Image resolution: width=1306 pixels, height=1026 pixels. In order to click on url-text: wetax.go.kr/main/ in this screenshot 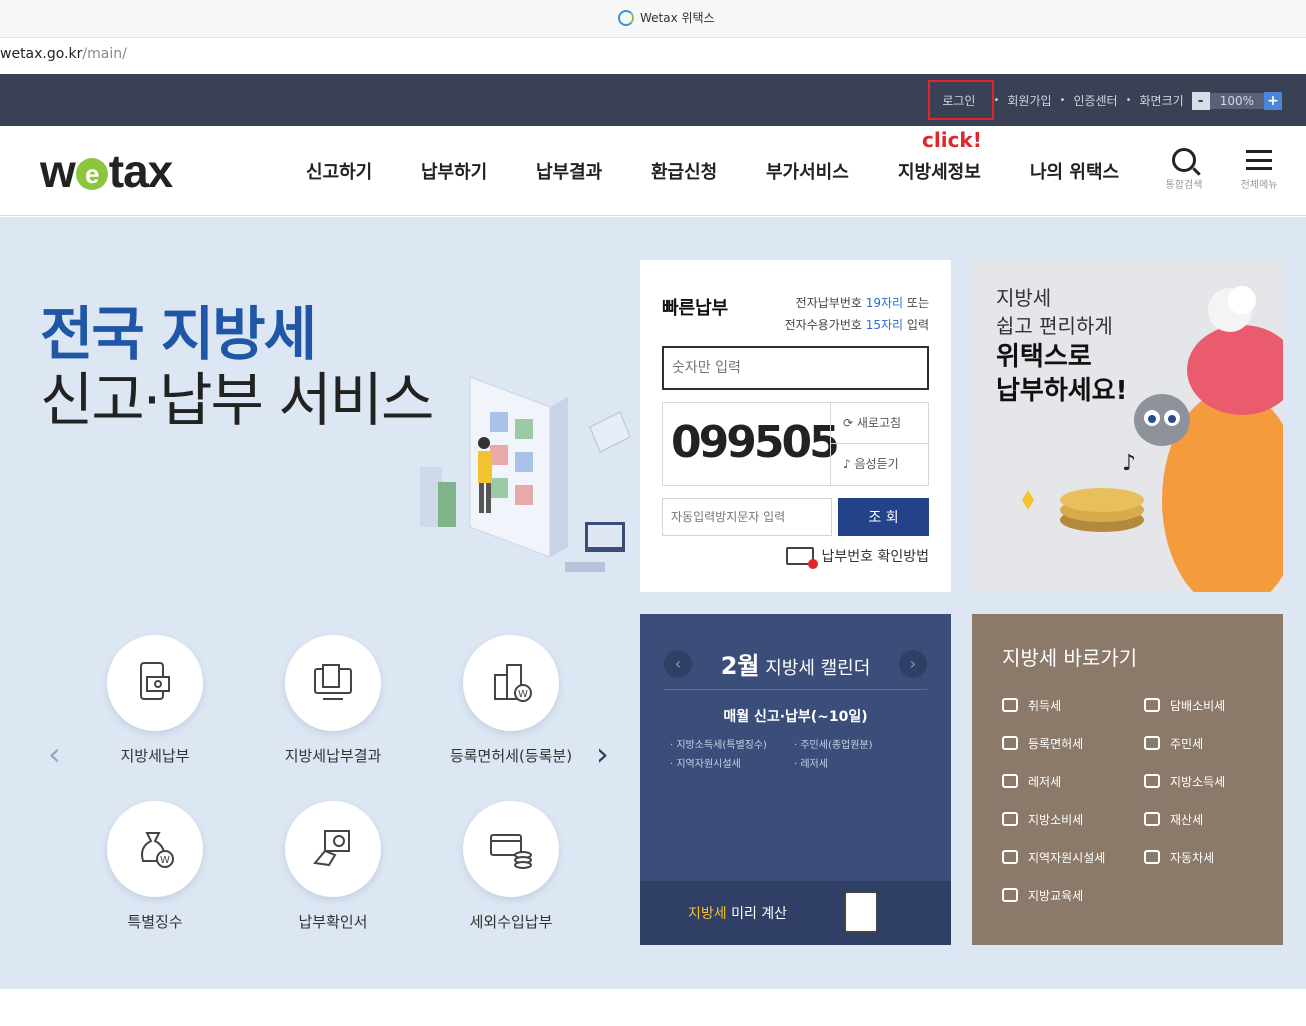, I will do `click(63, 54)`.